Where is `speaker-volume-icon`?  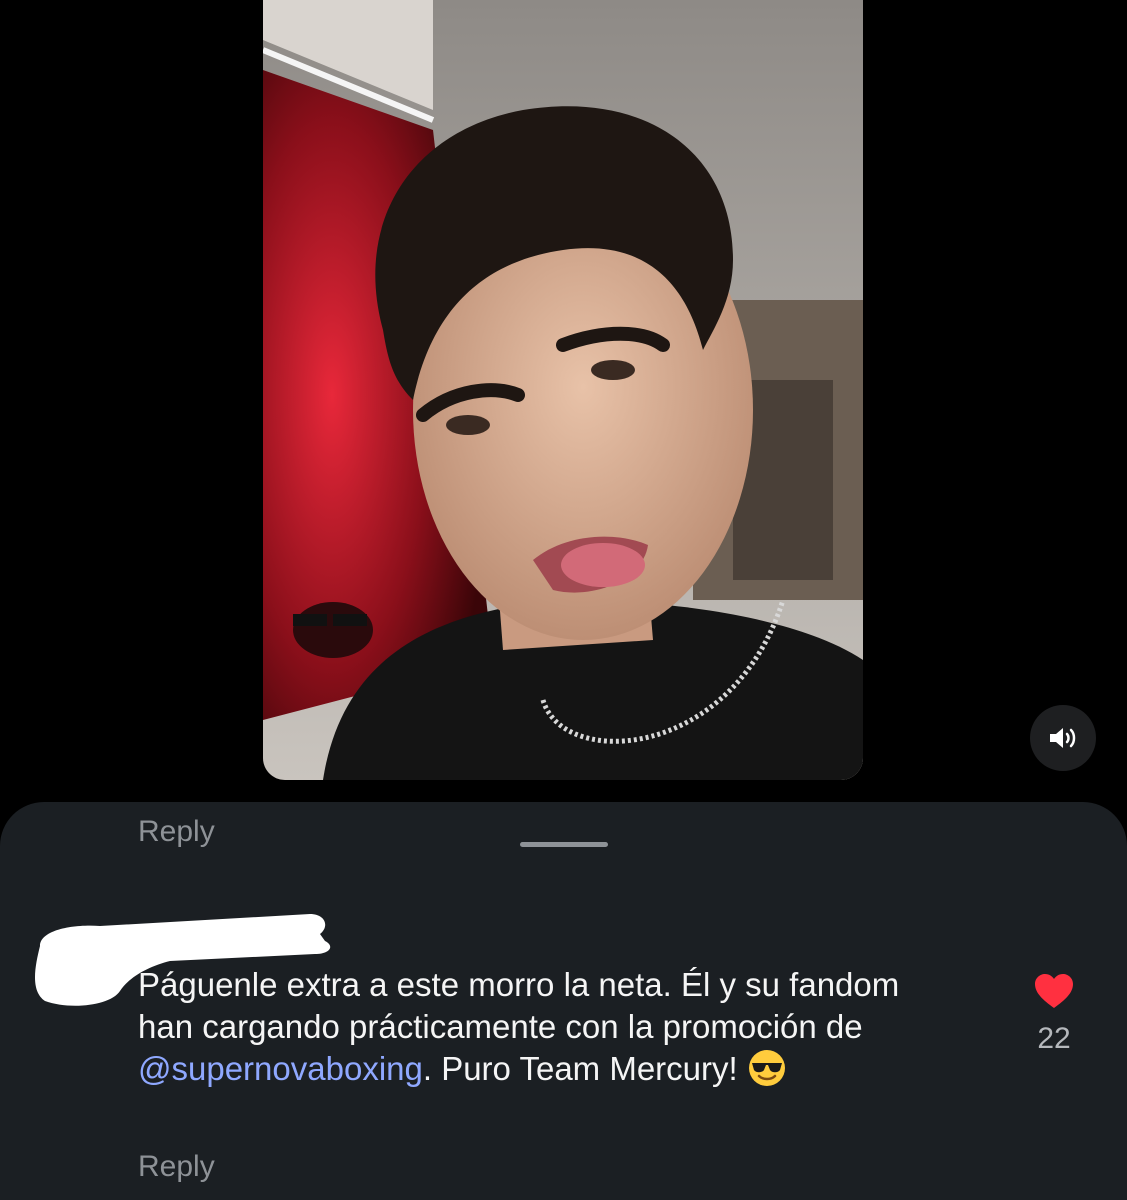
speaker-volume-icon is located at coordinates (1063, 738).